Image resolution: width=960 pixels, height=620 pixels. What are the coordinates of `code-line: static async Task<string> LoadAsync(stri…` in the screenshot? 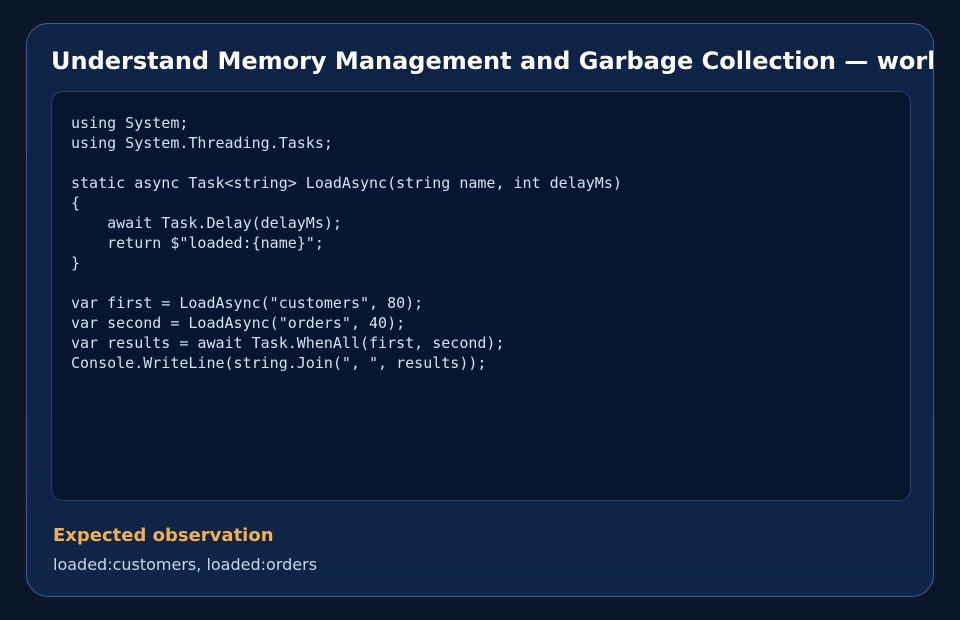 It's located at (346, 183).